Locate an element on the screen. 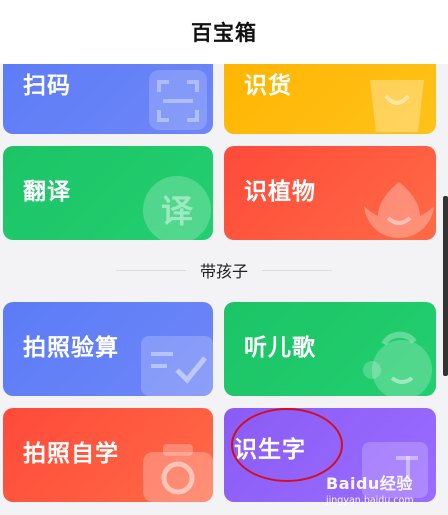 The height and width of the screenshot is (515, 448). study-card-label: 拍照自学 is located at coordinates (71, 454).